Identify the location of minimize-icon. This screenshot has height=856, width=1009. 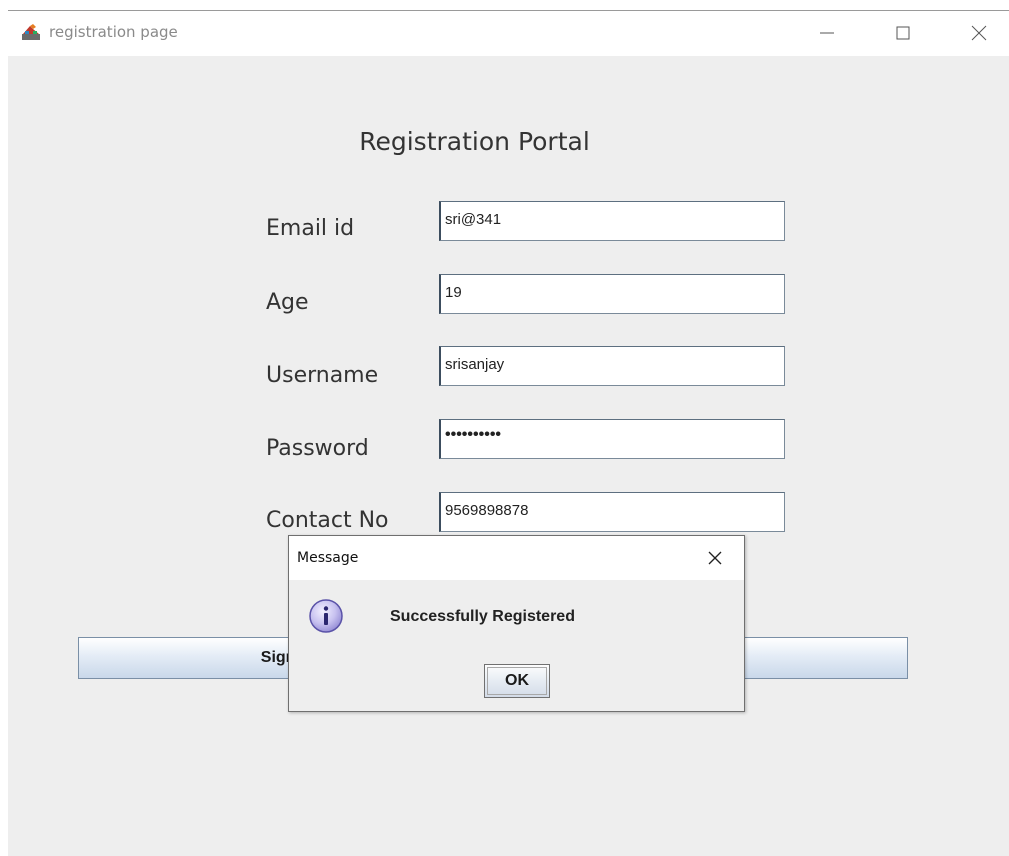
(827, 33).